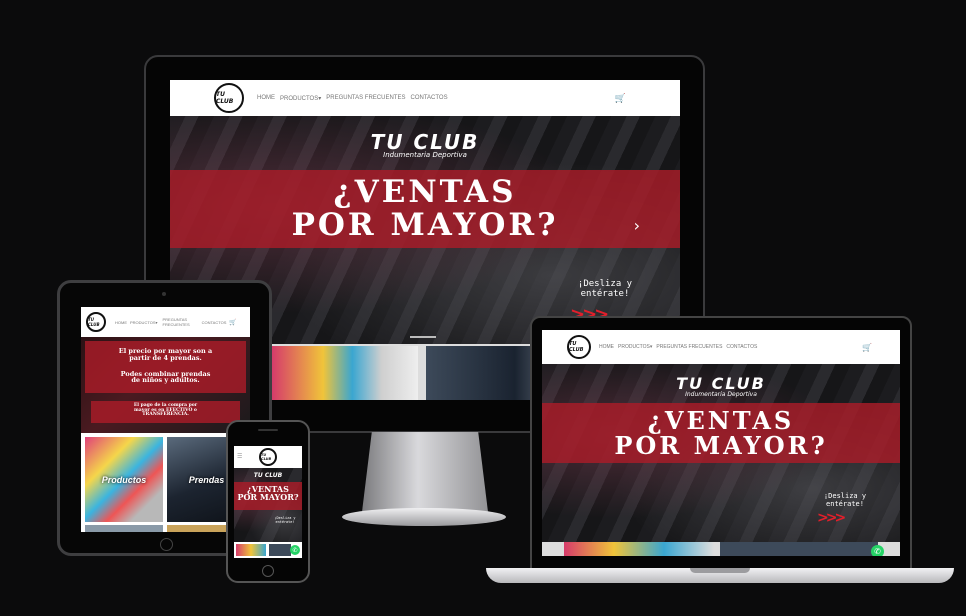  What do you see at coordinates (424, 517) in the screenshot?
I see `monitor-base` at bounding box center [424, 517].